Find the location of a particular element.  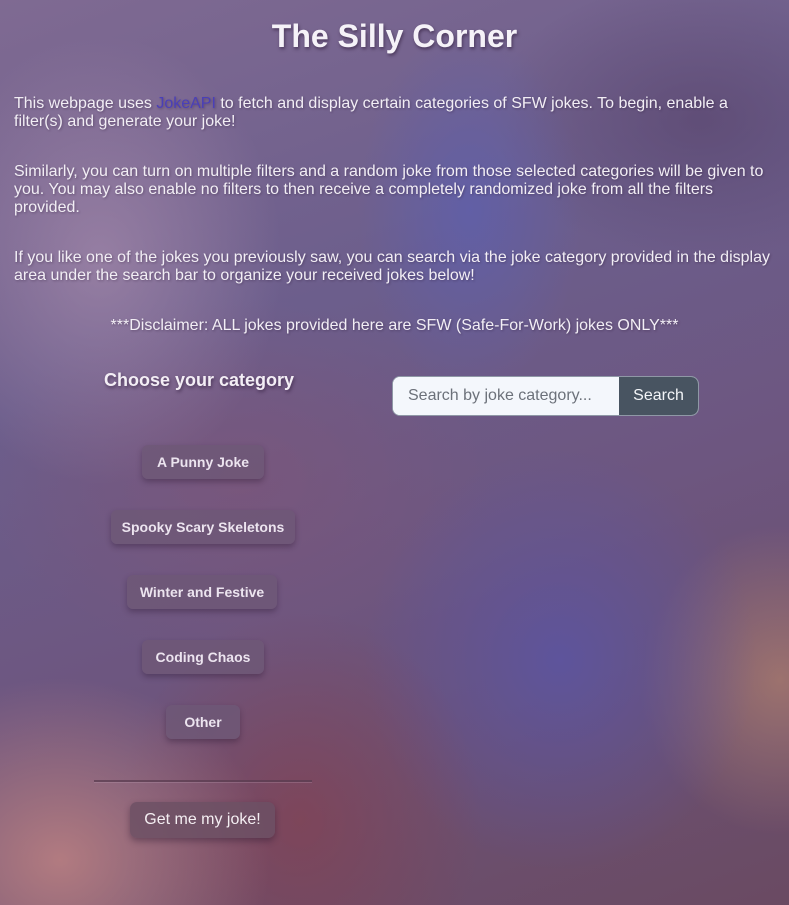

search-input is located at coordinates (506, 396).